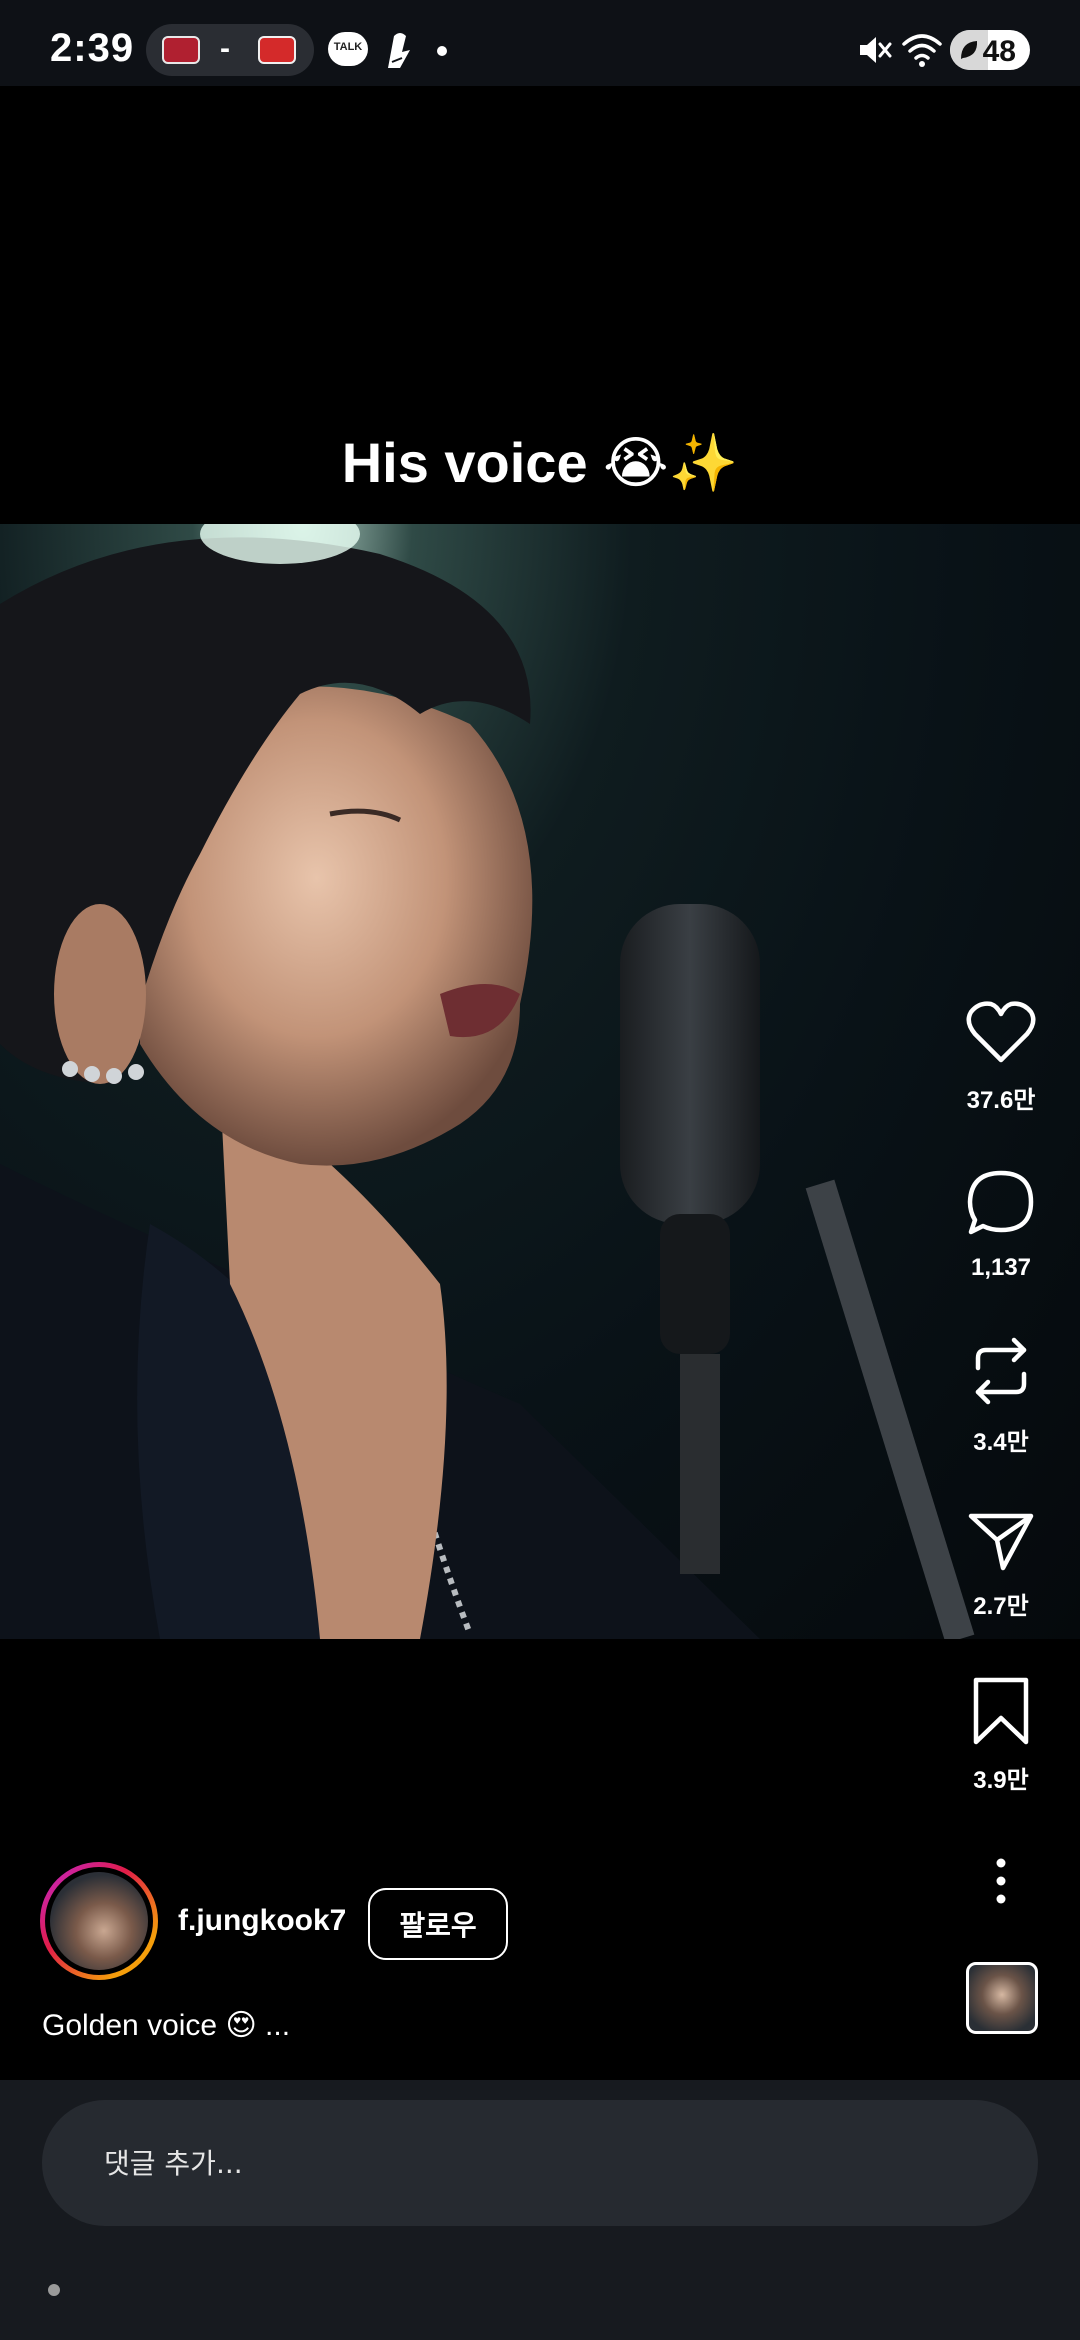 The width and height of the screenshot is (1080, 2340). What do you see at coordinates (442, 51) in the screenshot?
I see `more-notifications-dot` at bounding box center [442, 51].